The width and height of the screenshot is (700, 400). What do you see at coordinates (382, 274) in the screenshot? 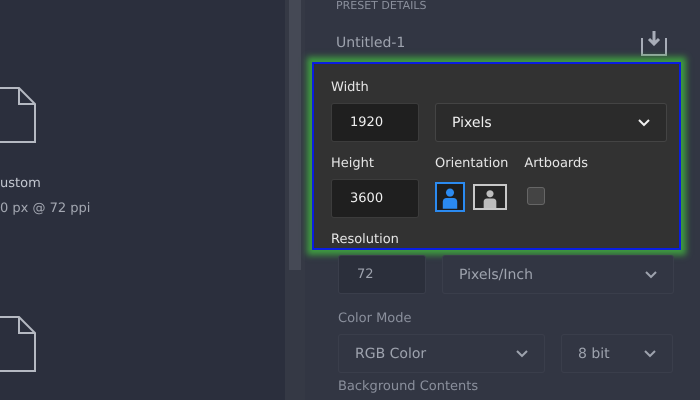
I see `resolution-field: 72` at bounding box center [382, 274].